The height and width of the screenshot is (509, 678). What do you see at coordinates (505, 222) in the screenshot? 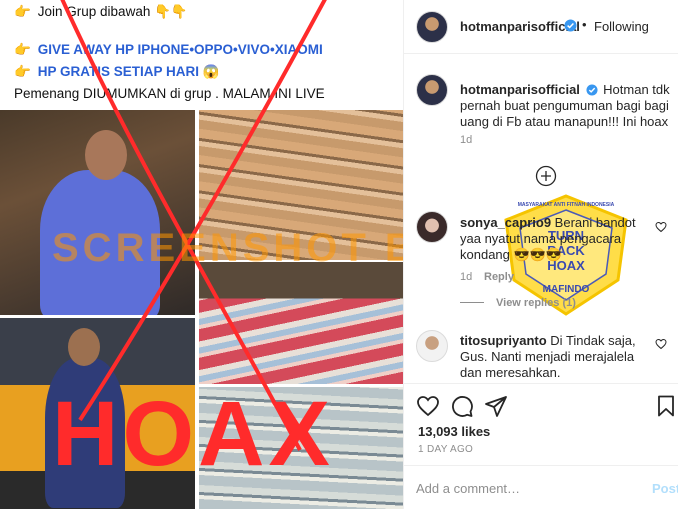
I see `comment-username: sonya_caprio9` at bounding box center [505, 222].